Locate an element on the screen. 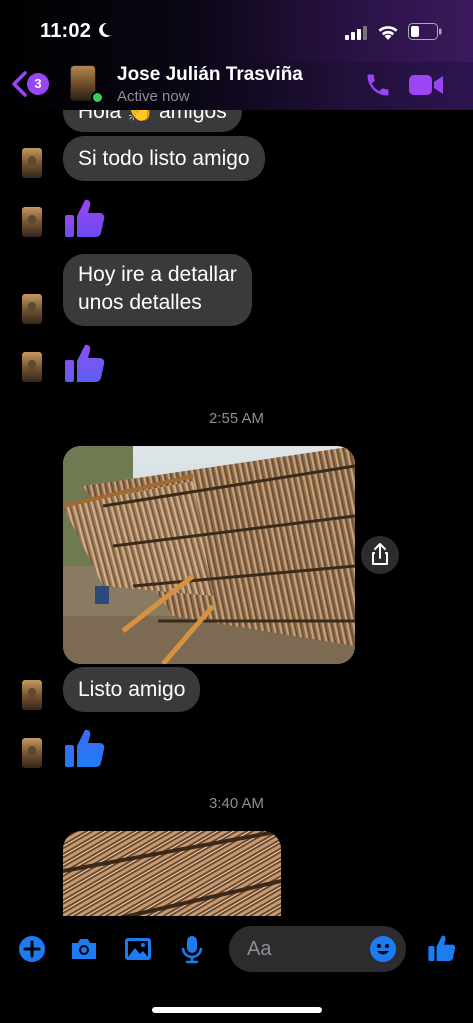 This screenshot has height=1023, width=473. share-button is located at coordinates (380, 555).